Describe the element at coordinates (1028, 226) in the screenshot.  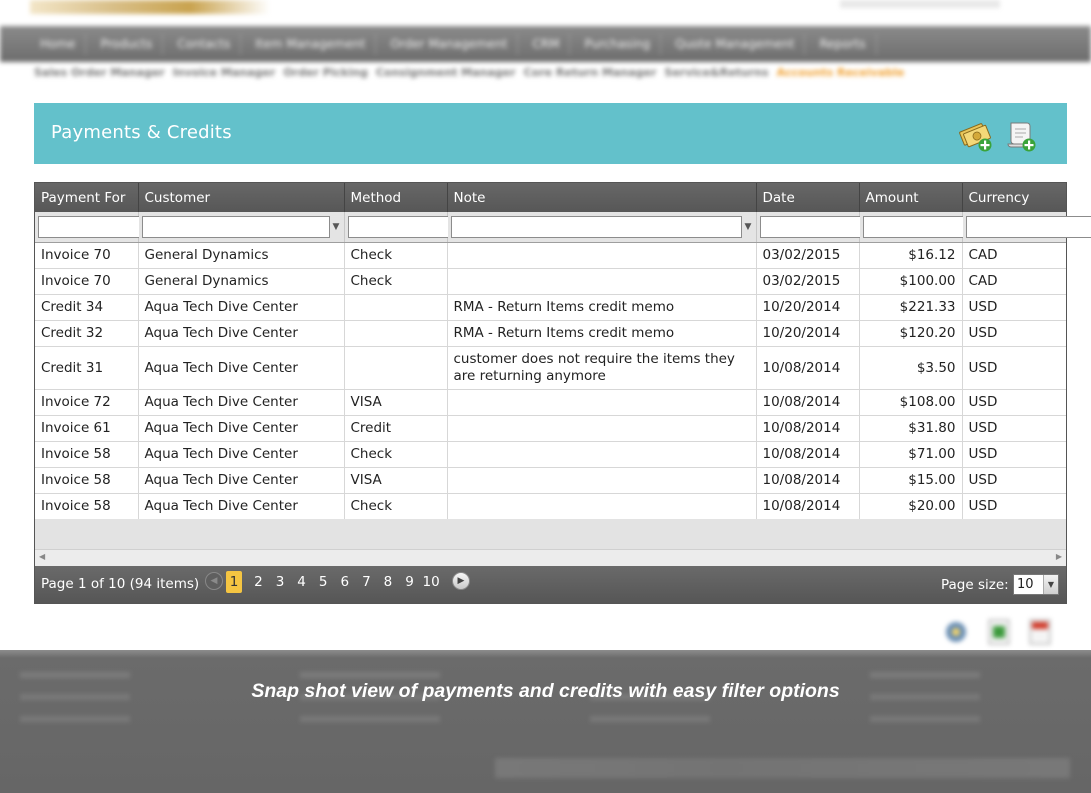
I see `filter-currency-input` at that location.